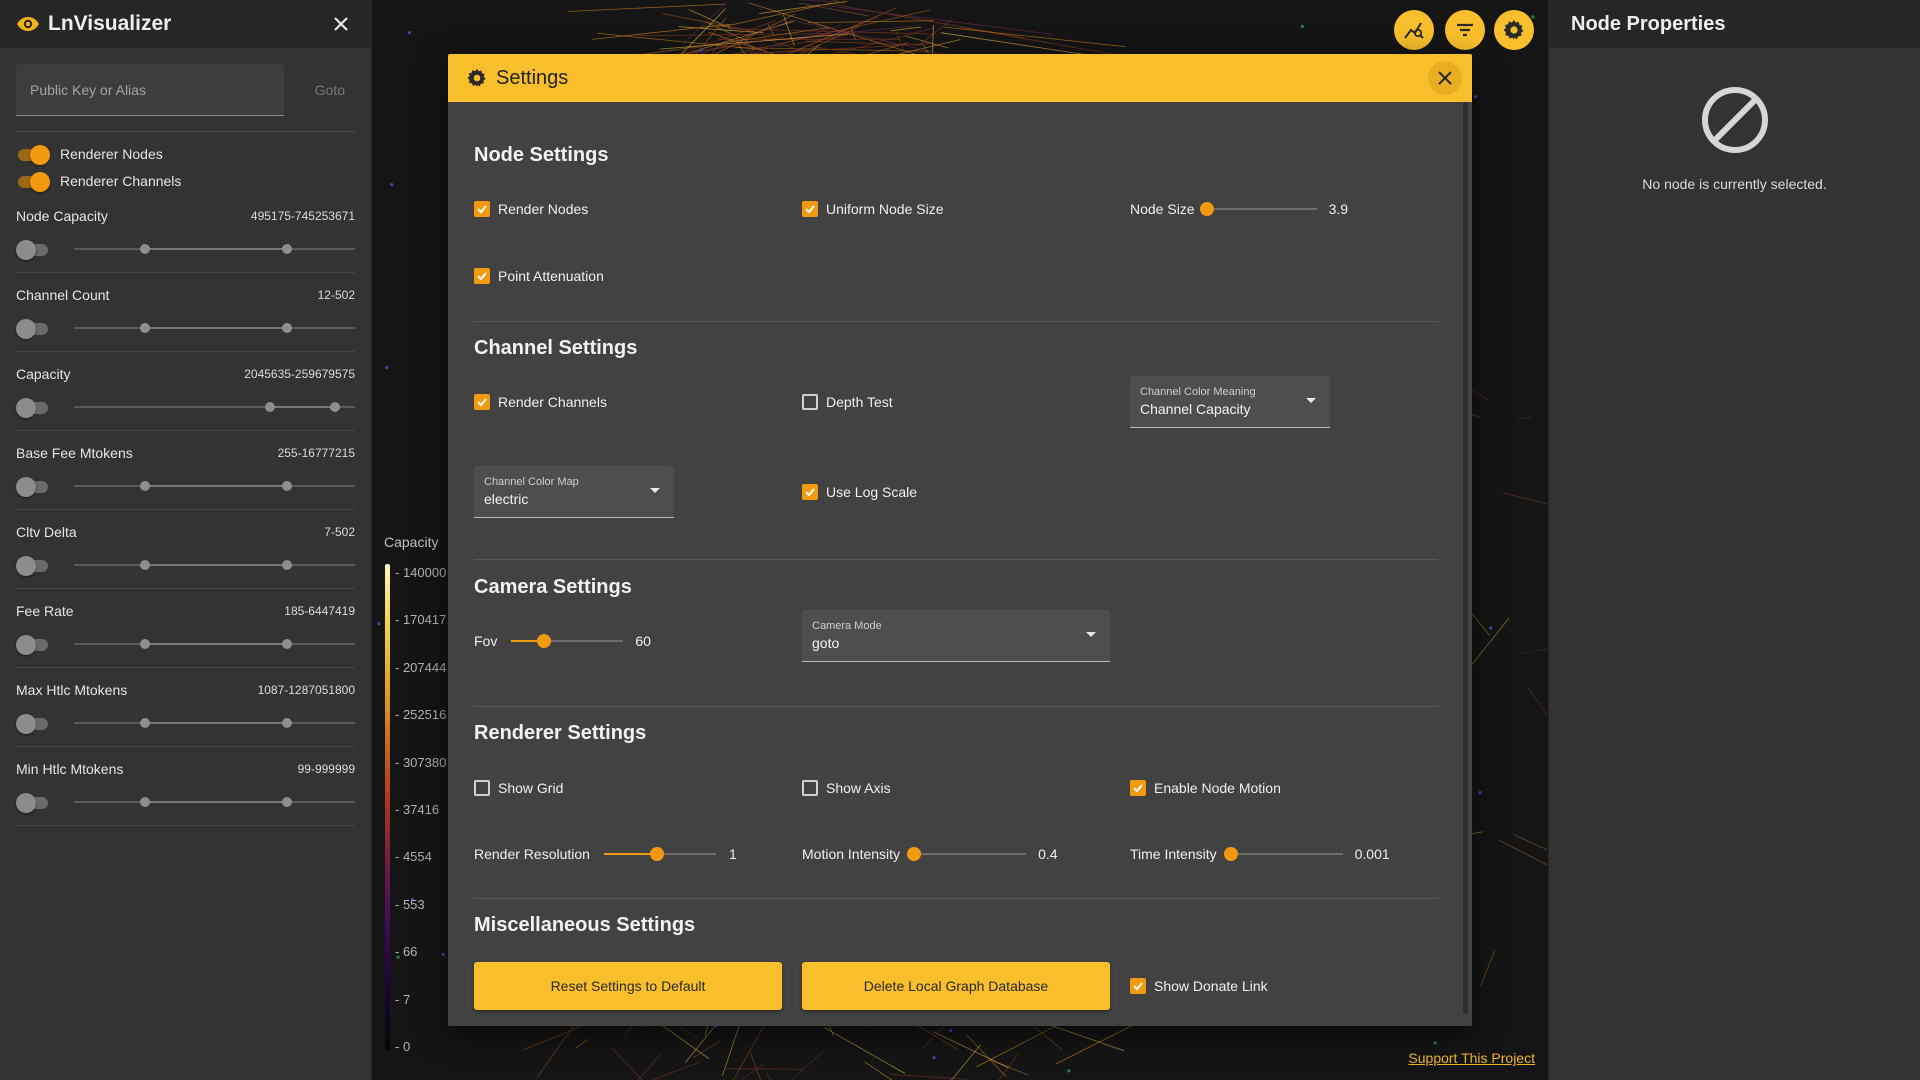  What do you see at coordinates (72, 690) in the screenshot?
I see `filter-name: Max Htlc Mtokens` at bounding box center [72, 690].